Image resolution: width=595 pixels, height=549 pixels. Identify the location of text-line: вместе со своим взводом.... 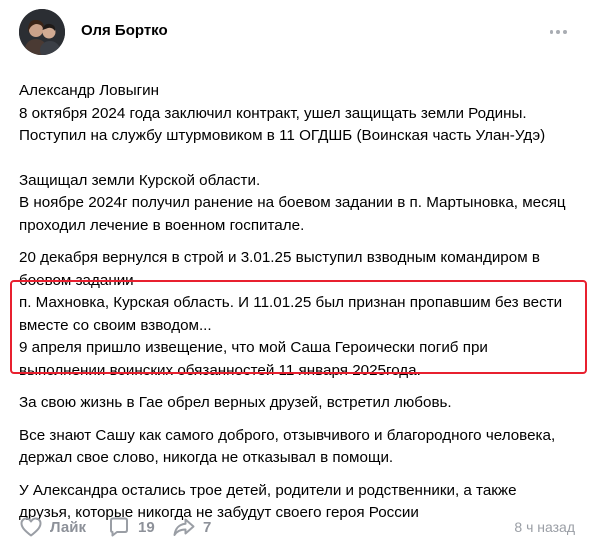
(115, 325).